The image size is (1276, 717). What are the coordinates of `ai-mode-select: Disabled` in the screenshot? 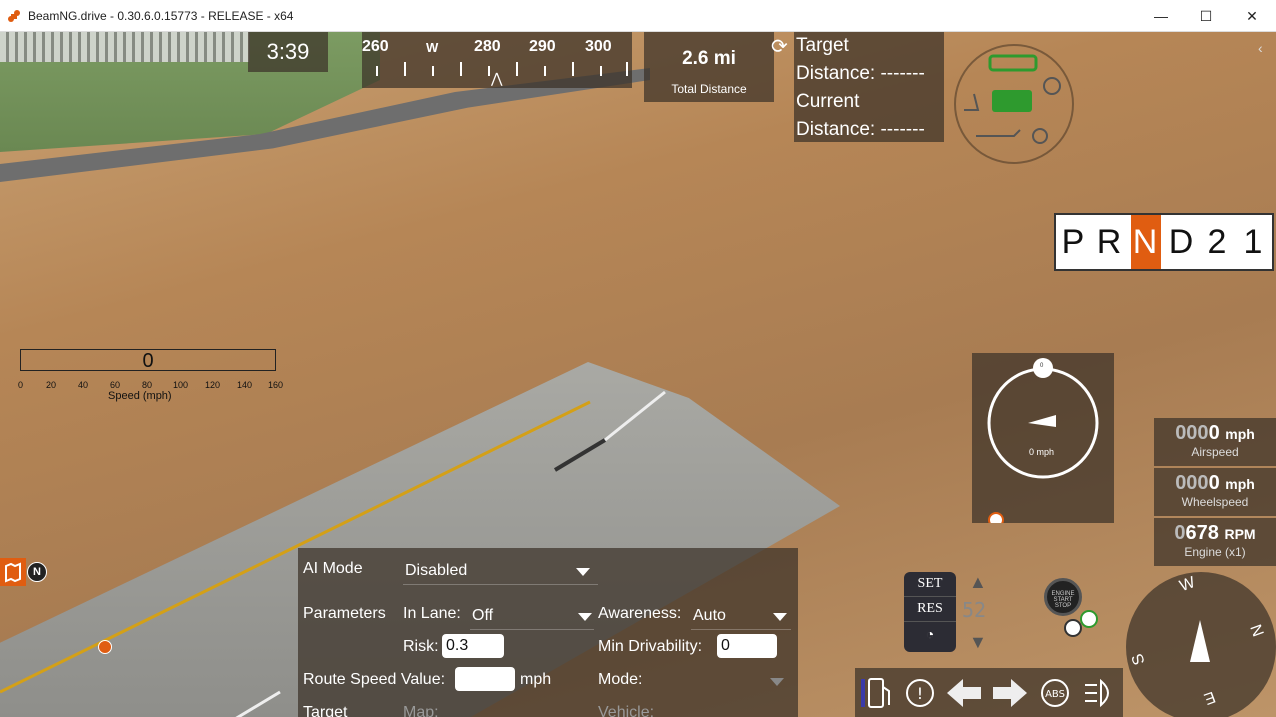 It's located at (500, 571).